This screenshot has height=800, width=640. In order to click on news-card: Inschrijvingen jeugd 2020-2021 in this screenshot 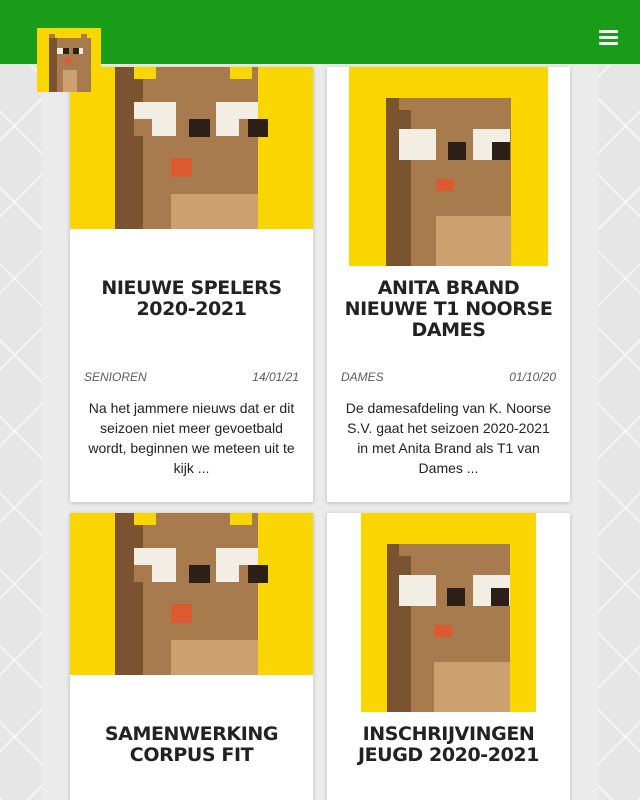, I will do `click(448, 656)`.